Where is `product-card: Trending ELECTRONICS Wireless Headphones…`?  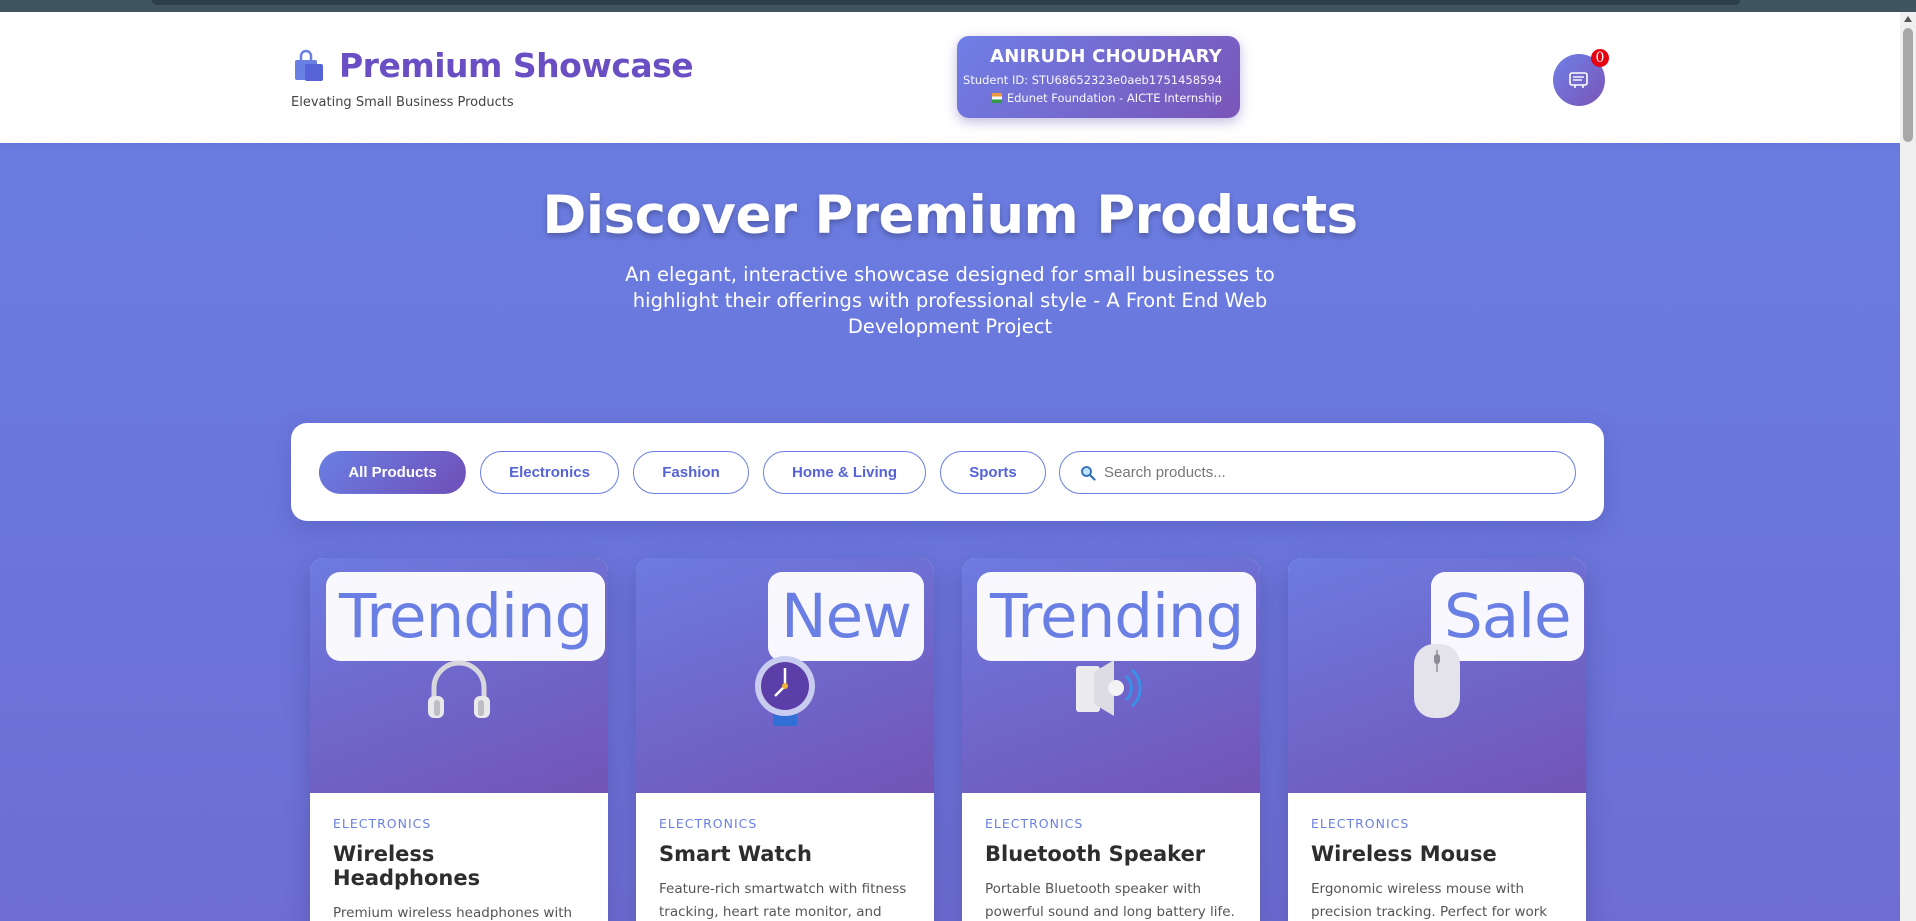
product-card: Trending ELECTRONICS Wireless Headphones… is located at coordinates (459, 739).